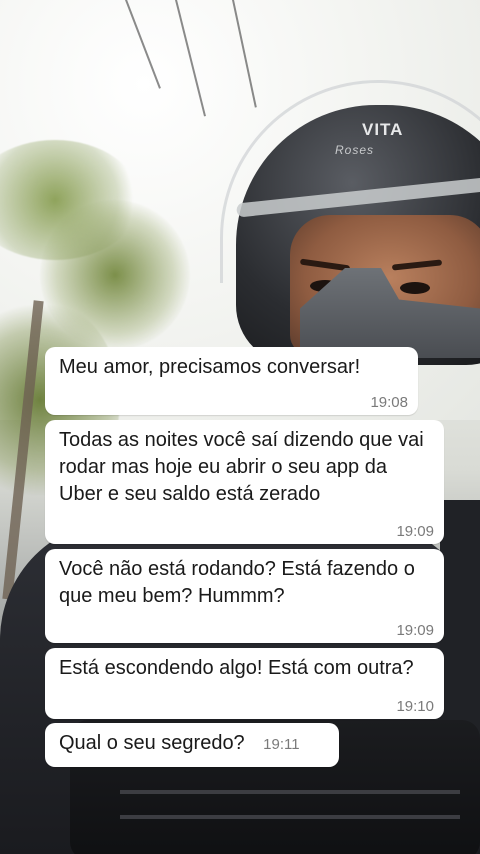 This screenshot has width=480, height=854. What do you see at coordinates (389, 402) in the screenshot?
I see `message-time: 19:08` at bounding box center [389, 402].